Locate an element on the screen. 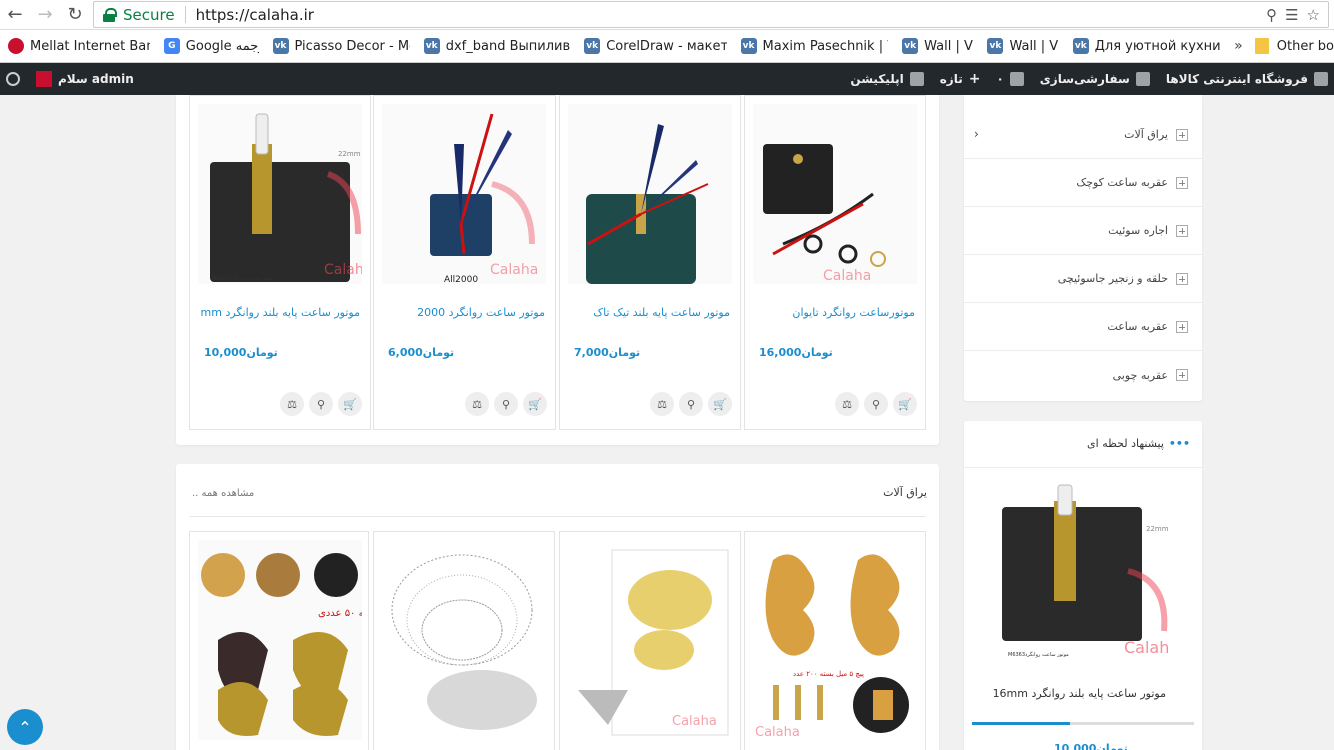 The height and width of the screenshot is (750, 1334). other-bookmarks: Other bo is located at coordinates (1294, 46).